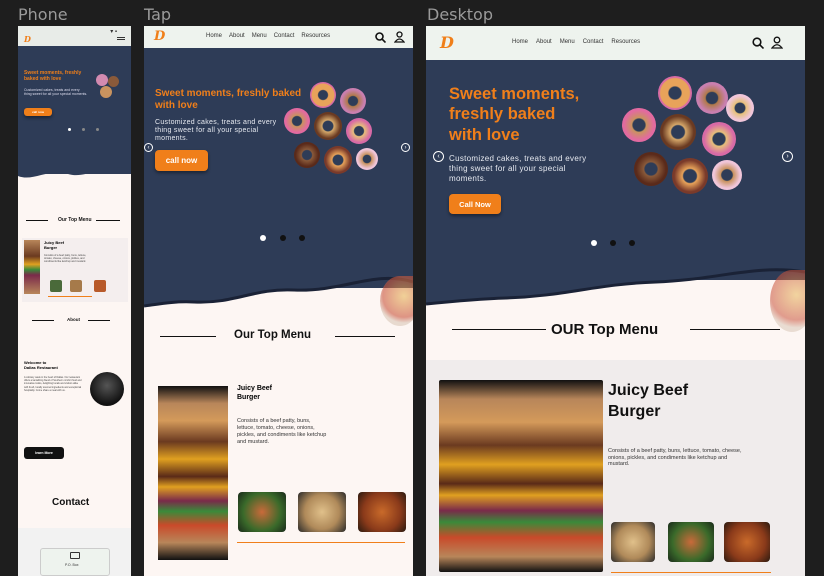  Describe the element at coordinates (27, 39) in the screenshot. I see `phone-logo: D` at that location.